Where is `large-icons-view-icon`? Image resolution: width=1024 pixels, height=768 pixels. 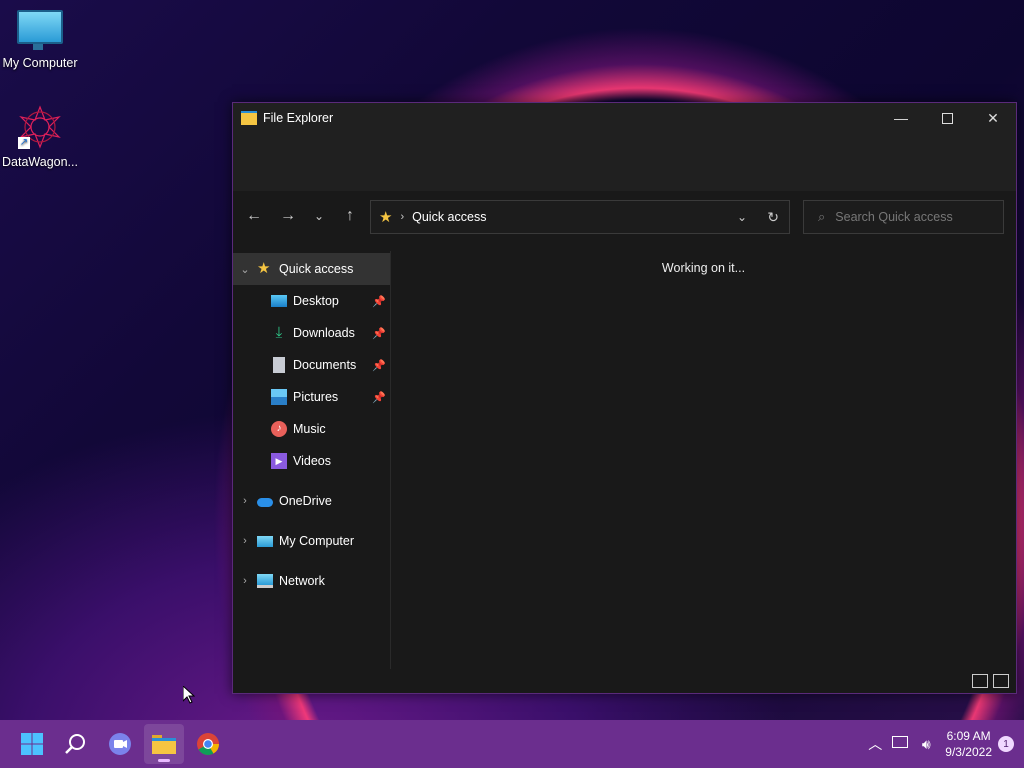
large-icons-view-icon is located at coordinates (1001, 681).